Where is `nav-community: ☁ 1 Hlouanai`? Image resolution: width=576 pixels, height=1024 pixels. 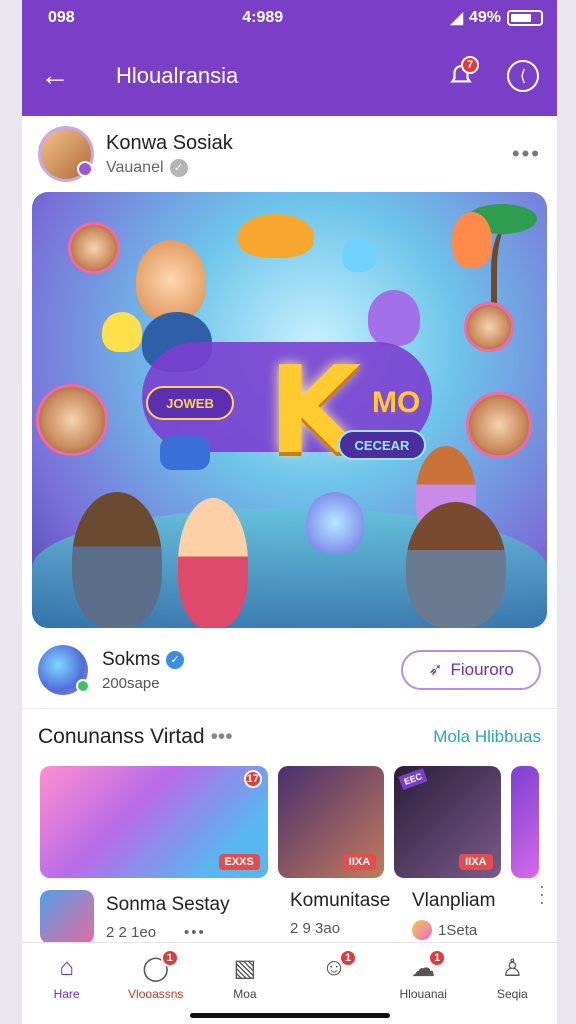
nav-community: ☁ 1 Hlouanai is located at coordinates (423, 975).